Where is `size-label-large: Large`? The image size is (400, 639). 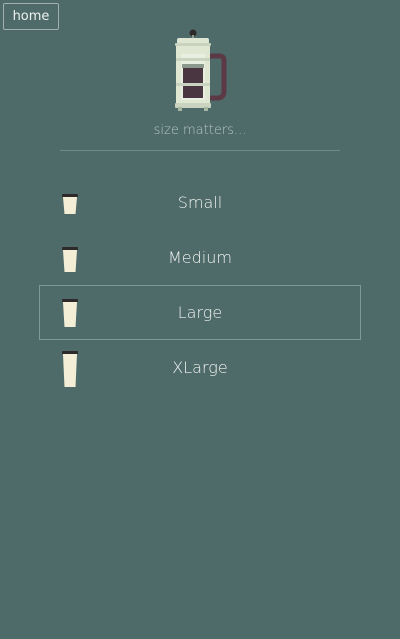
size-label-large: Large is located at coordinates (200, 312).